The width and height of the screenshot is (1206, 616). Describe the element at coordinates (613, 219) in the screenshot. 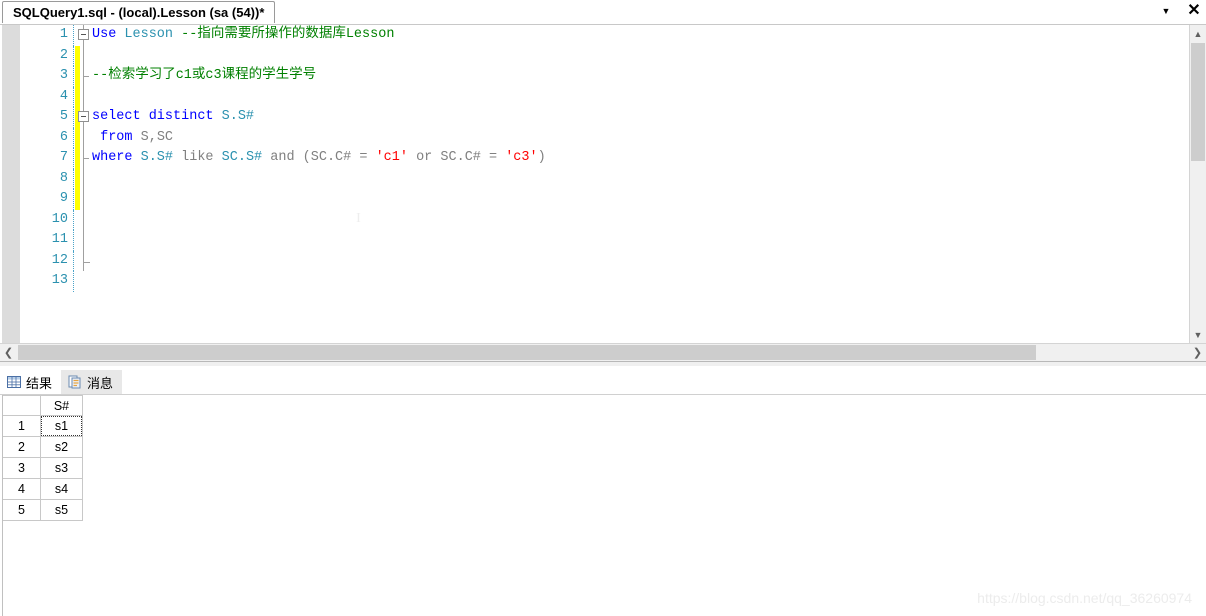

I see `code-line: 10` at that location.